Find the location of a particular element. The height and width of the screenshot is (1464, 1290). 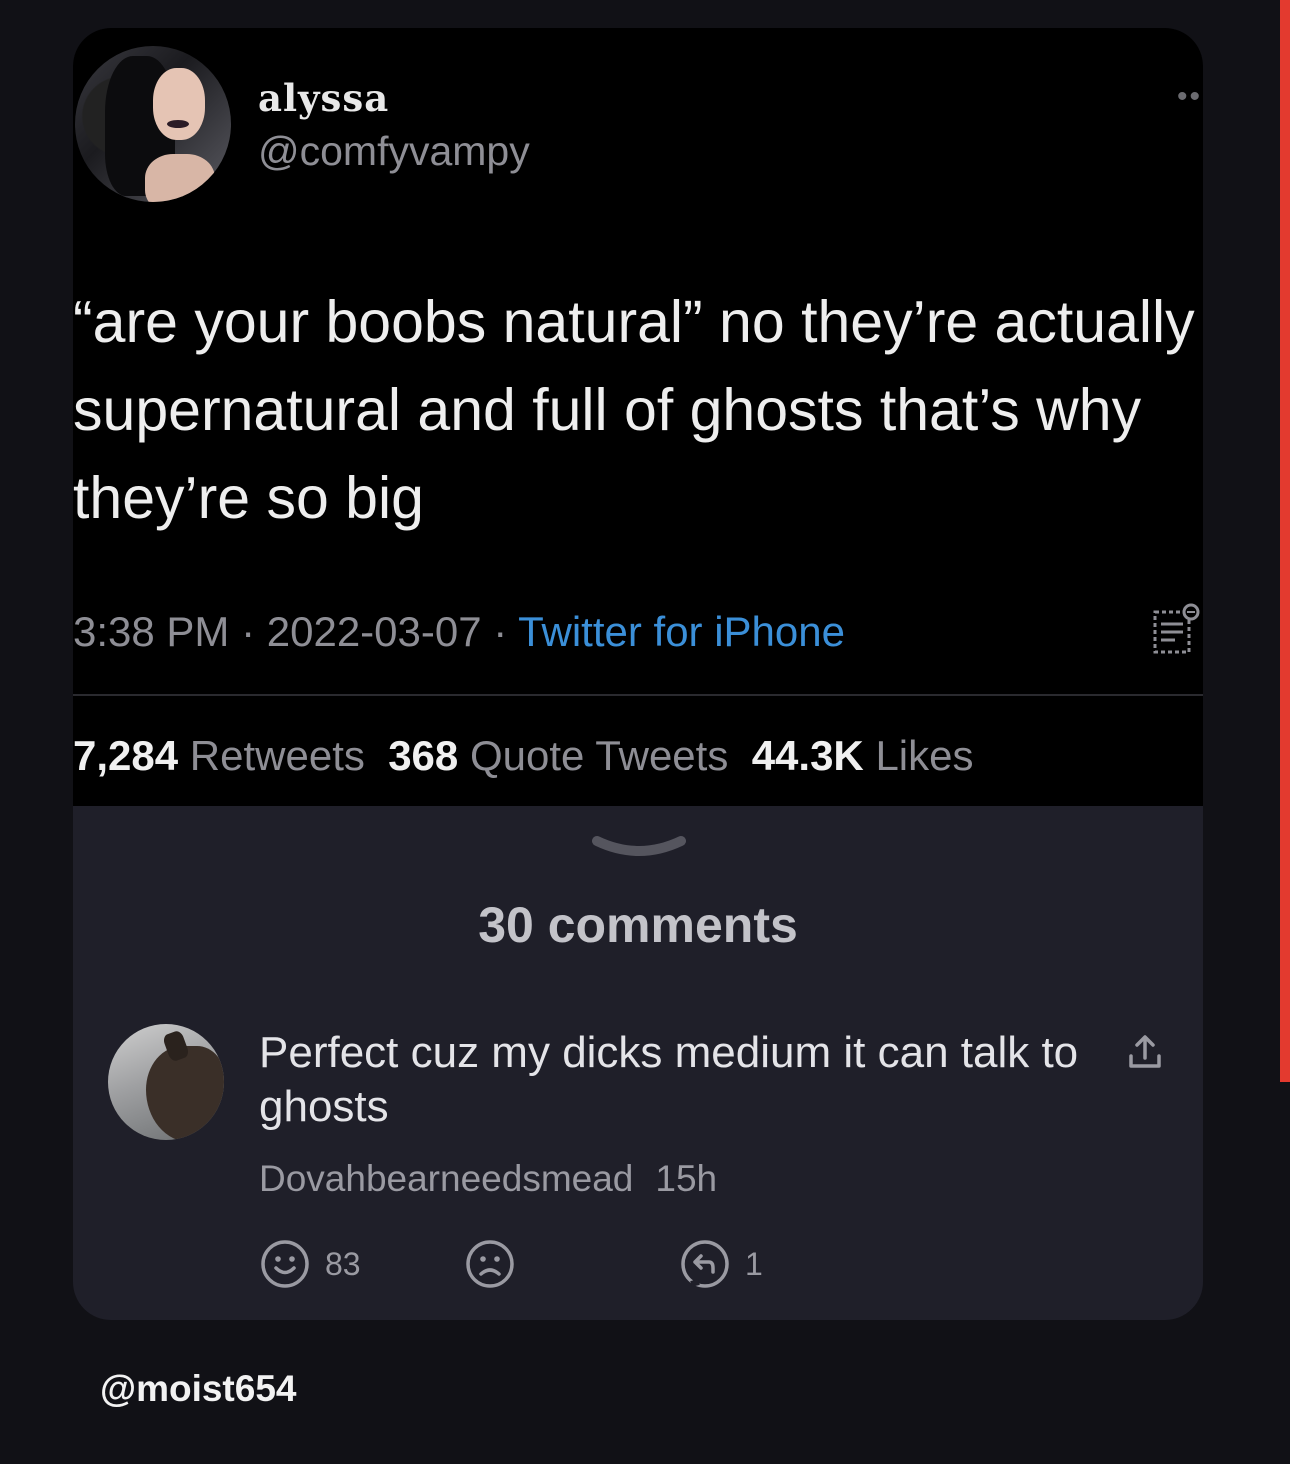

quotes-label: Quote Tweets is located at coordinates (599, 755).